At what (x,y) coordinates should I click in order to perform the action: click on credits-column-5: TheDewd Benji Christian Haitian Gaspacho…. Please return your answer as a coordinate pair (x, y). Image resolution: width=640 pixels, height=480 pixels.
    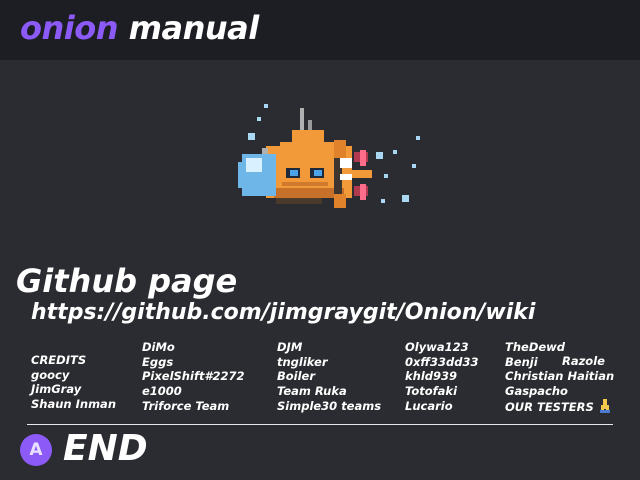
    Looking at the image, I should click on (560, 377).